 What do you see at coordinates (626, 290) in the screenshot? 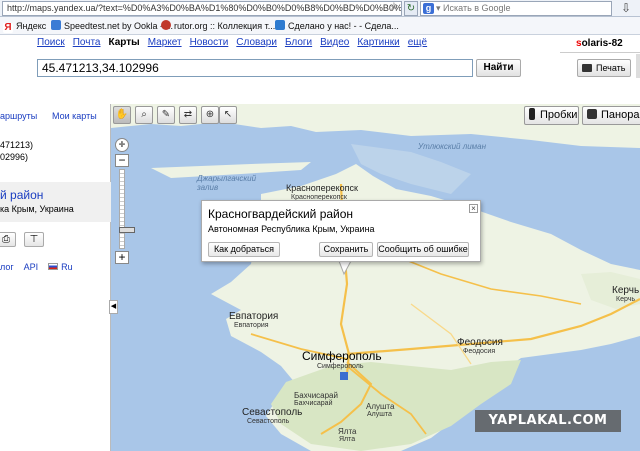
I see `label-kerch: Керчь` at bounding box center [626, 290].